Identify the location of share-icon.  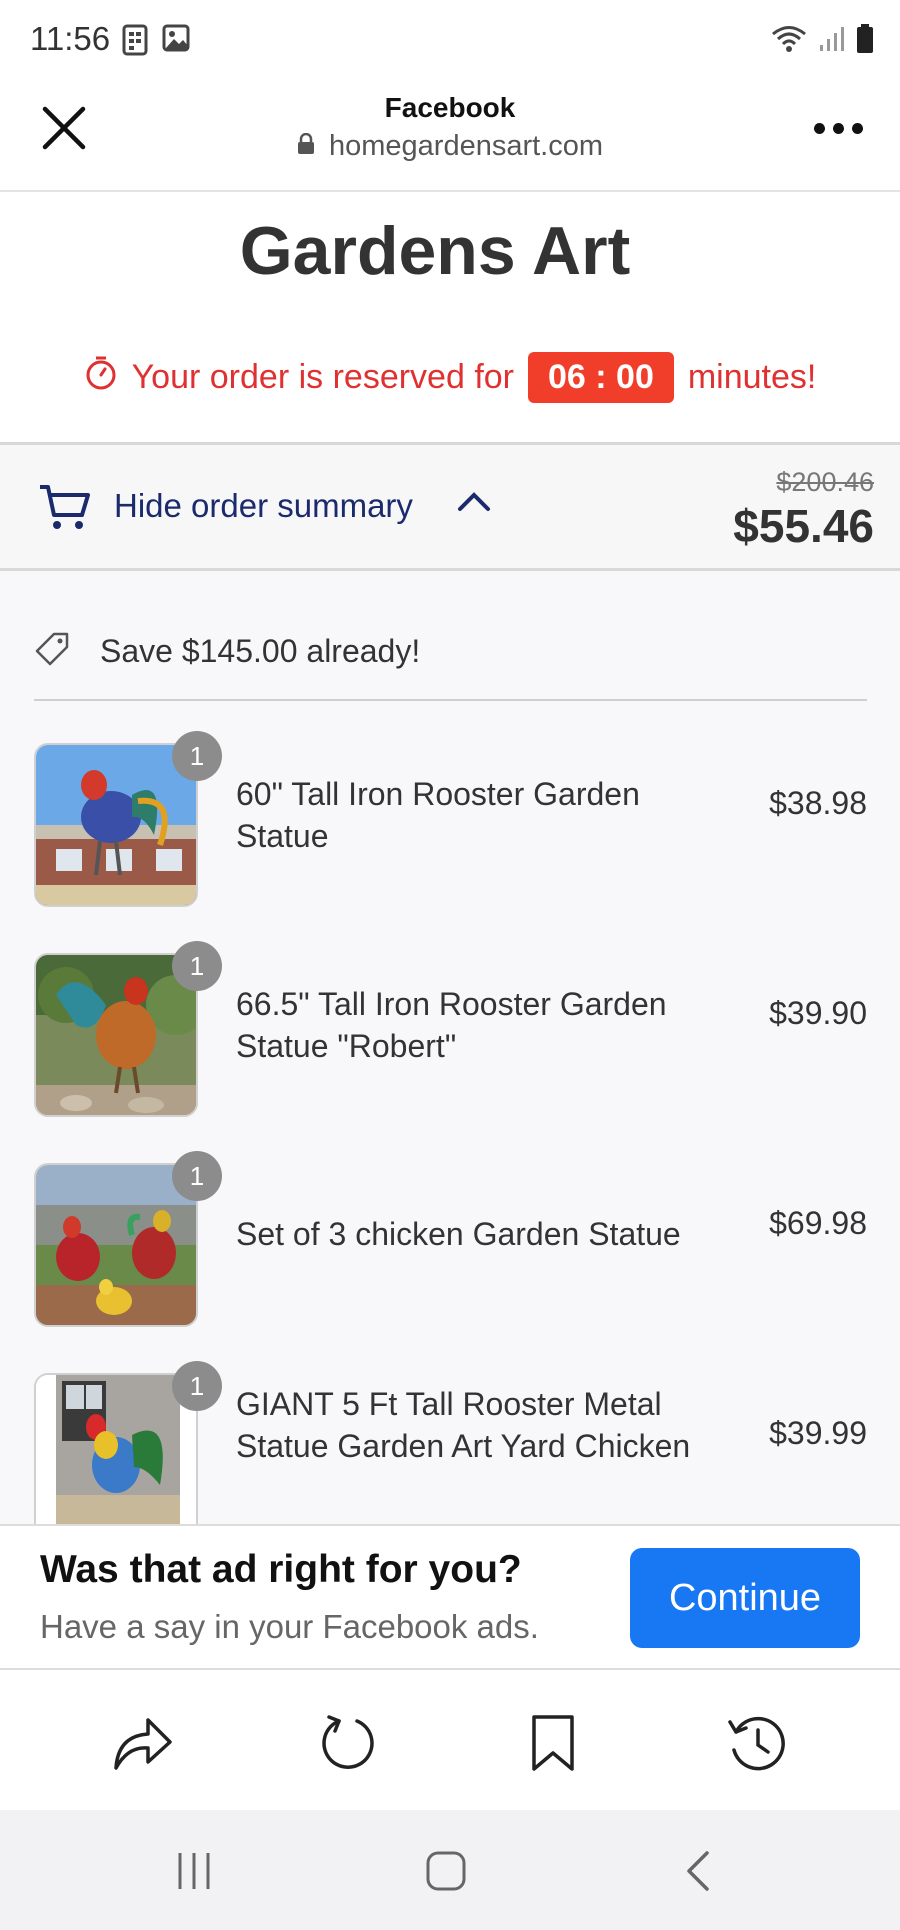
(143, 1744).